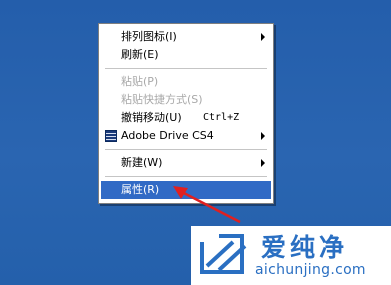 This screenshot has height=285, width=391. Describe the element at coordinates (140, 54) in the screenshot. I see `menu-item-label: 刷新(E)` at that location.